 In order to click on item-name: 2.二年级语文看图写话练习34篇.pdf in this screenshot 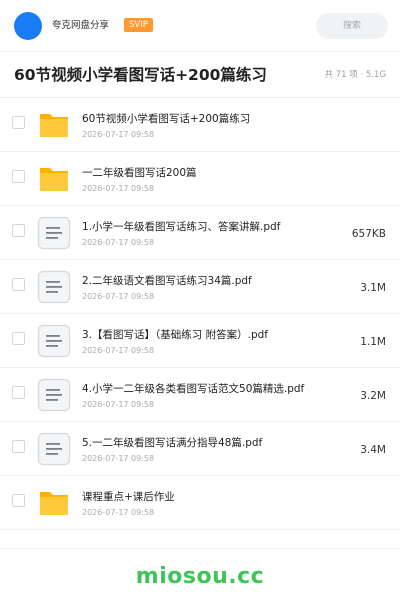, I will do `click(167, 281)`.